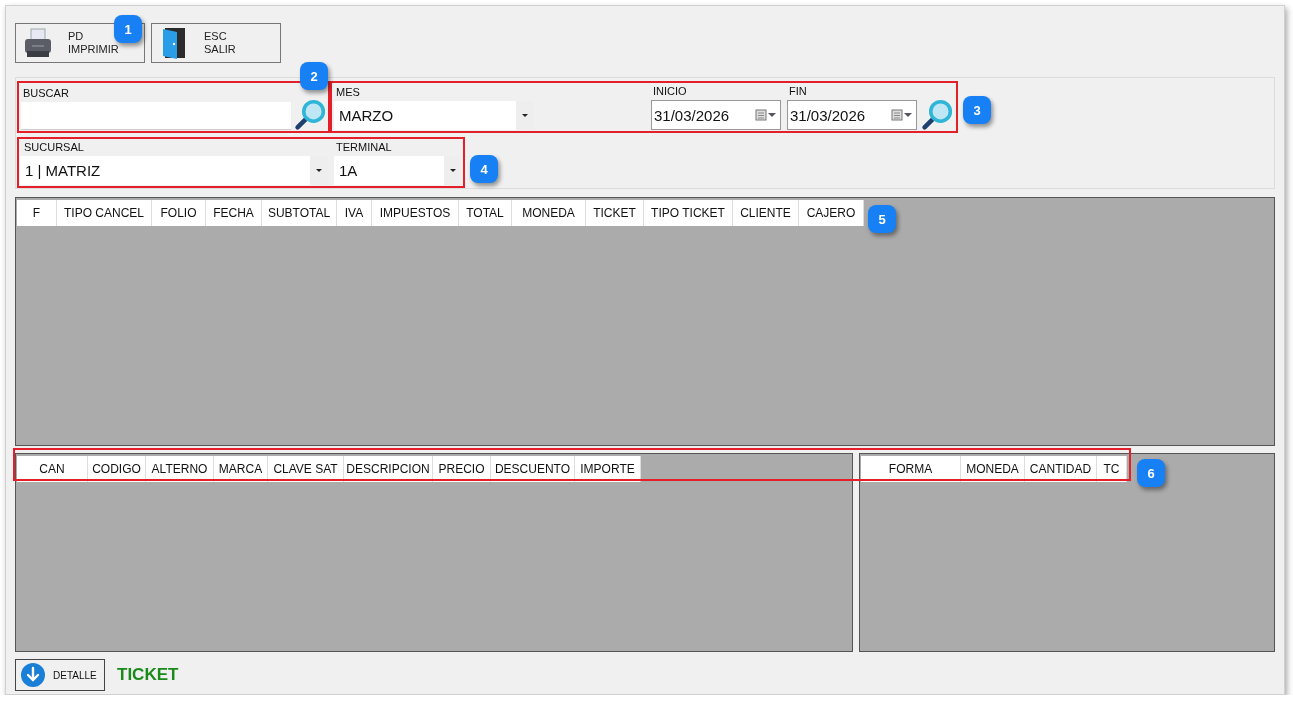  What do you see at coordinates (54, 147) in the screenshot?
I see `field-label: SUCURSAL` at bounding box center [54, 147].